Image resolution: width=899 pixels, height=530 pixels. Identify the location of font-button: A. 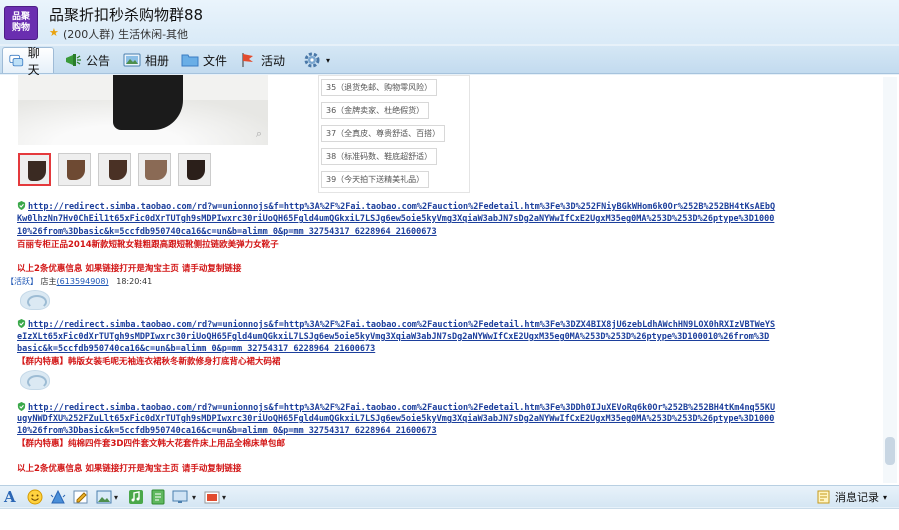
(10, 497).